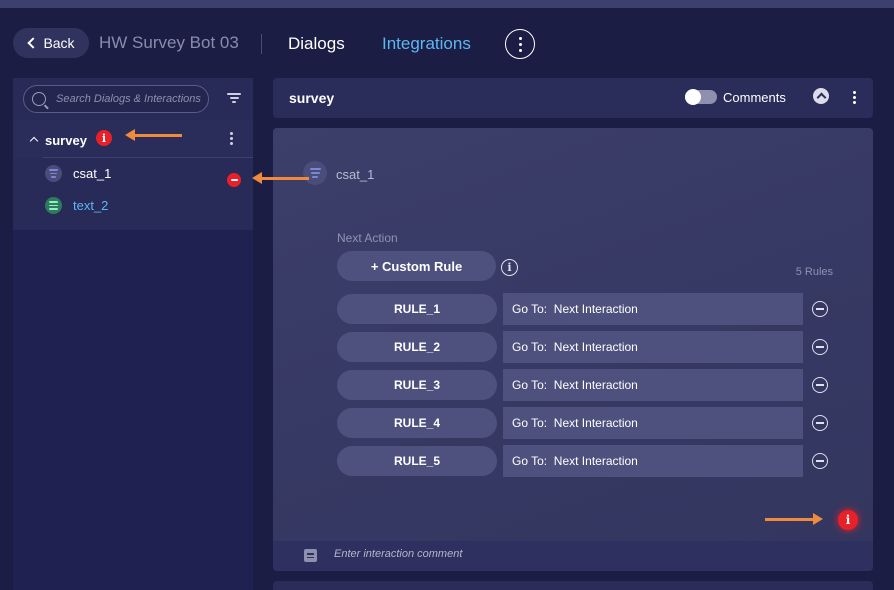  I want to click on dialog-more-icon, so click(854, 97).